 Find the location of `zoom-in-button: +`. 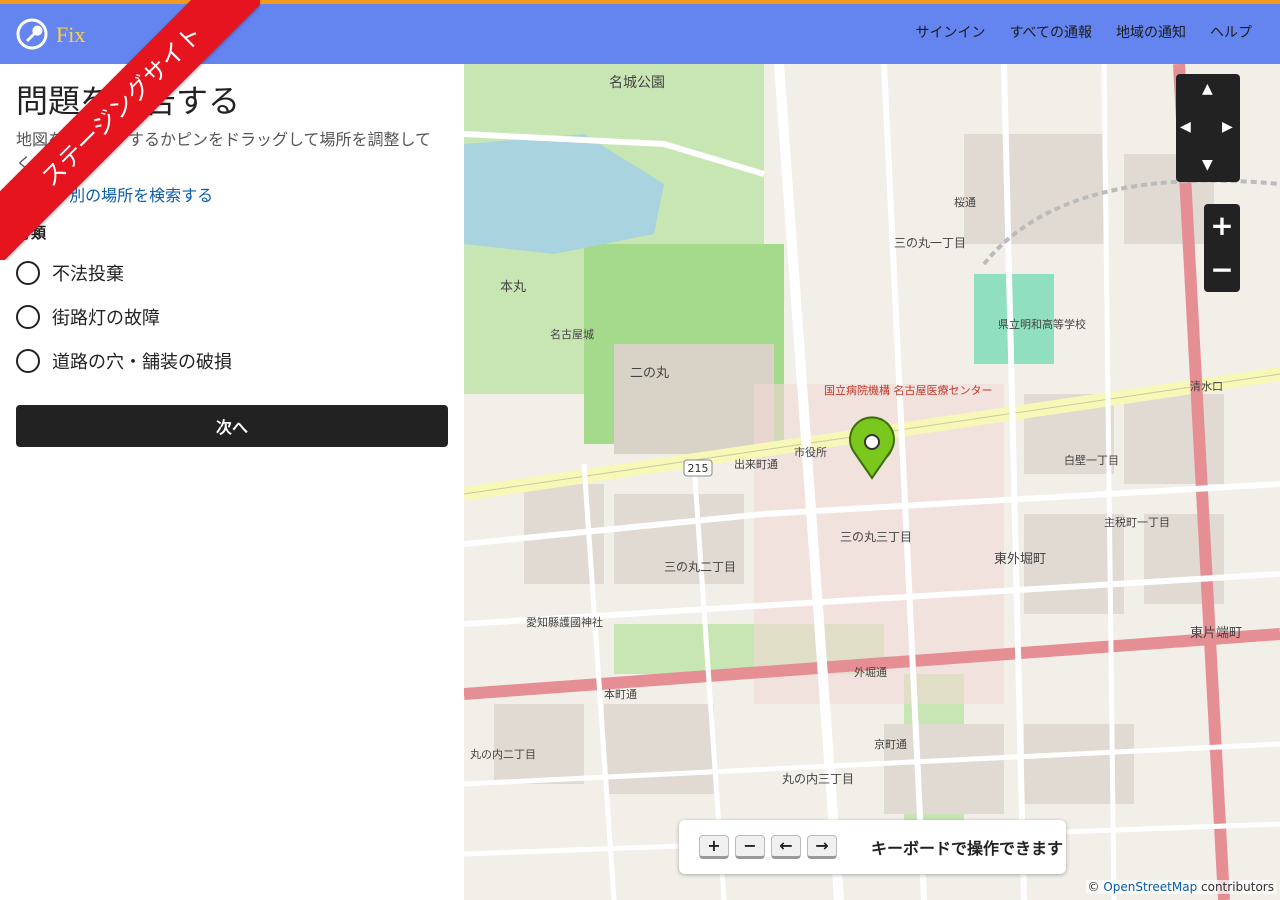

zoom-in-button: + is located at coordinates (1222, 226).